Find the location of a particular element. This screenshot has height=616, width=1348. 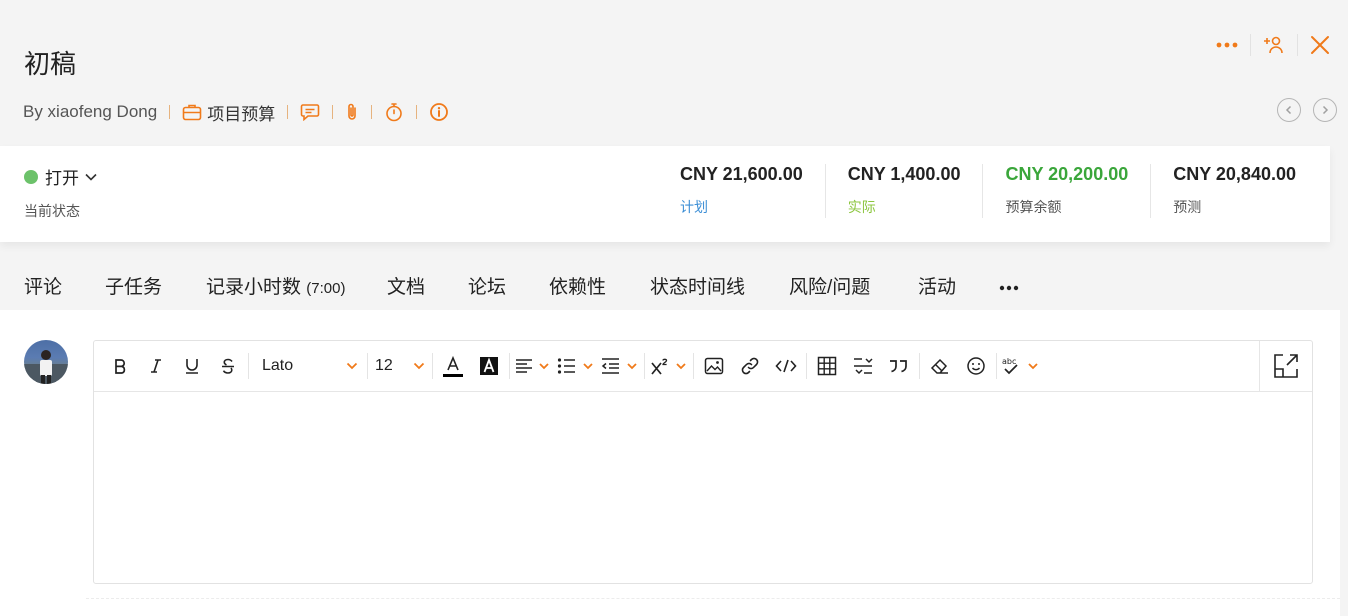

author-label: By xiaofeng Dong is located at coordinates (90, 111).